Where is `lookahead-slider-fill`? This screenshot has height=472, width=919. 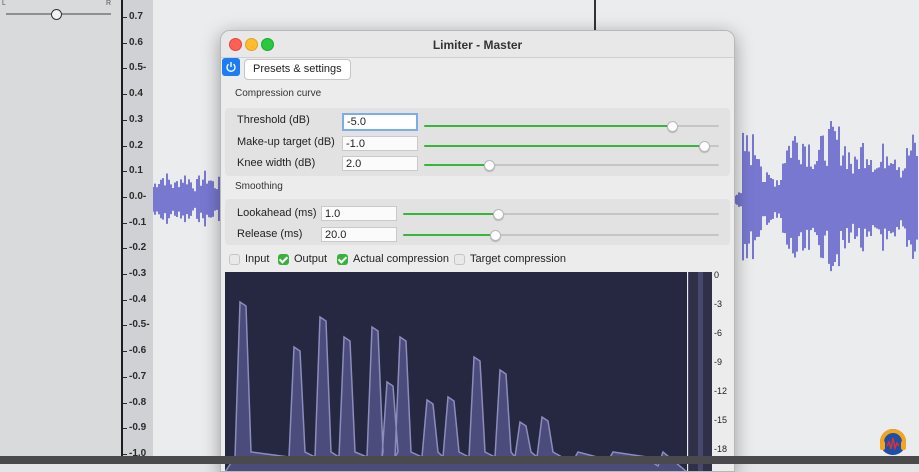 lookahead-slider-fill is located at coordinates (450, 214).